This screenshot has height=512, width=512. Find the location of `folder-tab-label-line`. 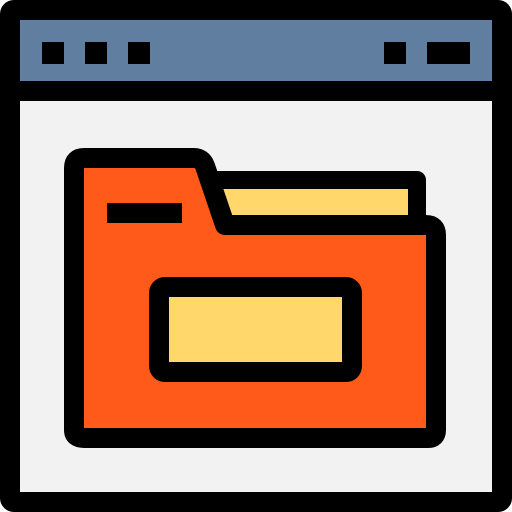

folder-tab-label-line is located at coordinates (144, 213).